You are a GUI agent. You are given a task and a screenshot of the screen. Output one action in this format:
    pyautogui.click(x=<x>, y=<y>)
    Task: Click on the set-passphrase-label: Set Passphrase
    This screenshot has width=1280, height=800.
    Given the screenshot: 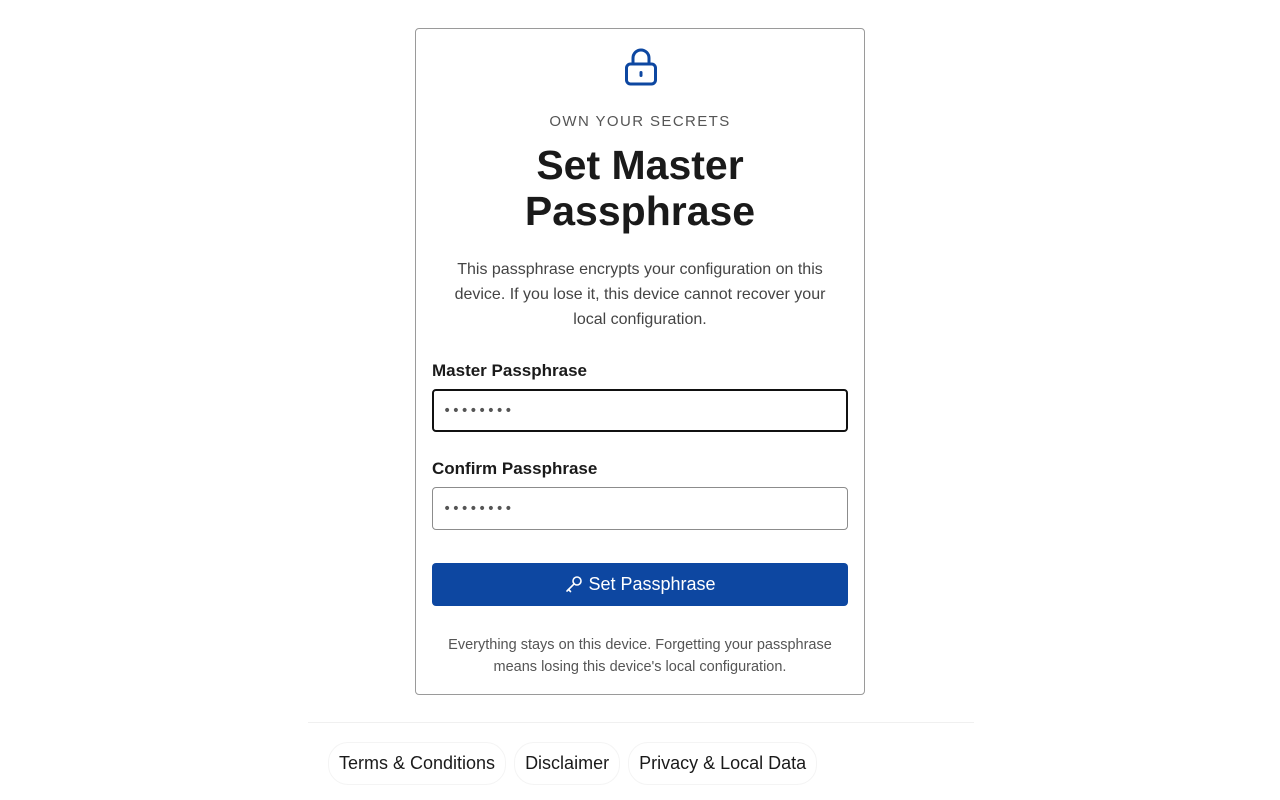 What is the action you would take?
    pyautogui.click(x=652, y=584)
    